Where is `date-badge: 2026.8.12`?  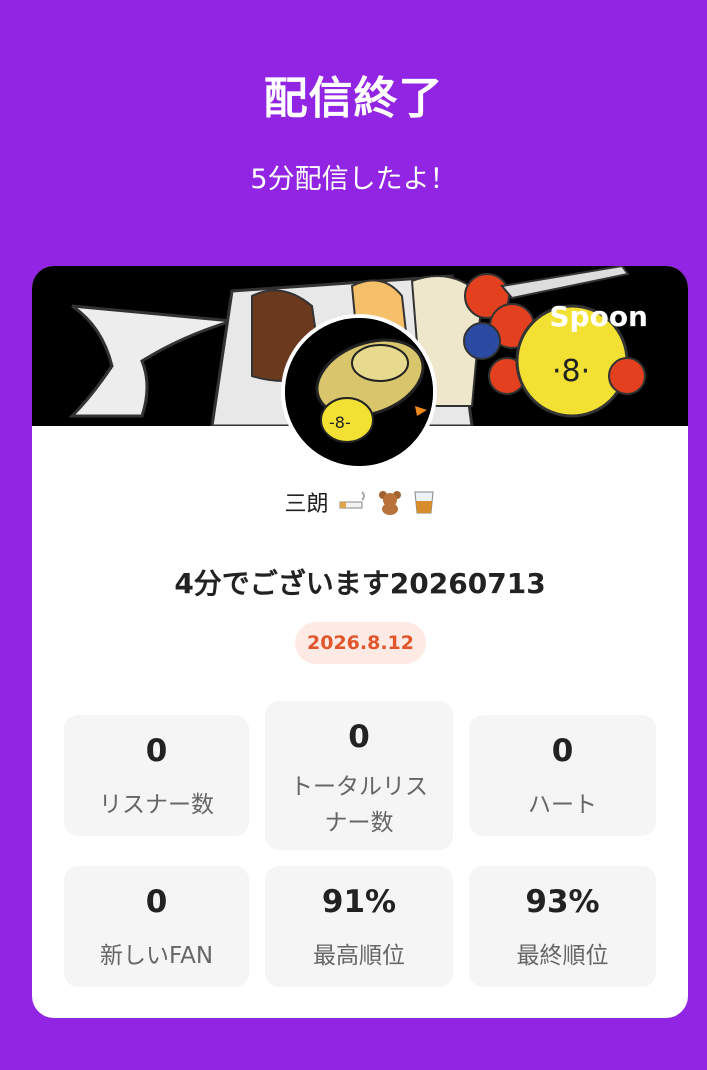
date-badge: 2026.8.12 is located at coordinates (360, 643).